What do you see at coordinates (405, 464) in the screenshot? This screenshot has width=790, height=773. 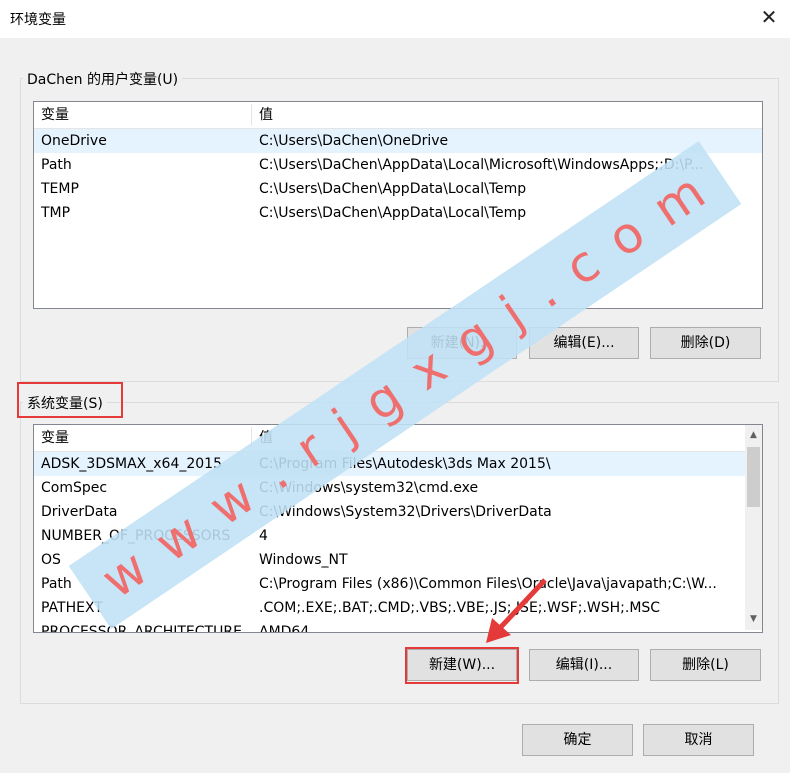 I see `variable-value: C:\Program Files\Autodesk\3ds Max 2015\` at bounding box center [405, 464].